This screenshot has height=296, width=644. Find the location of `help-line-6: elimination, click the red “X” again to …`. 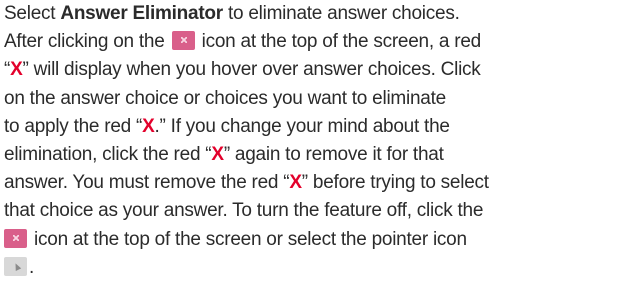

help-line-6: elimination, click the red “X” again to … is located at coordinates (324, 155).